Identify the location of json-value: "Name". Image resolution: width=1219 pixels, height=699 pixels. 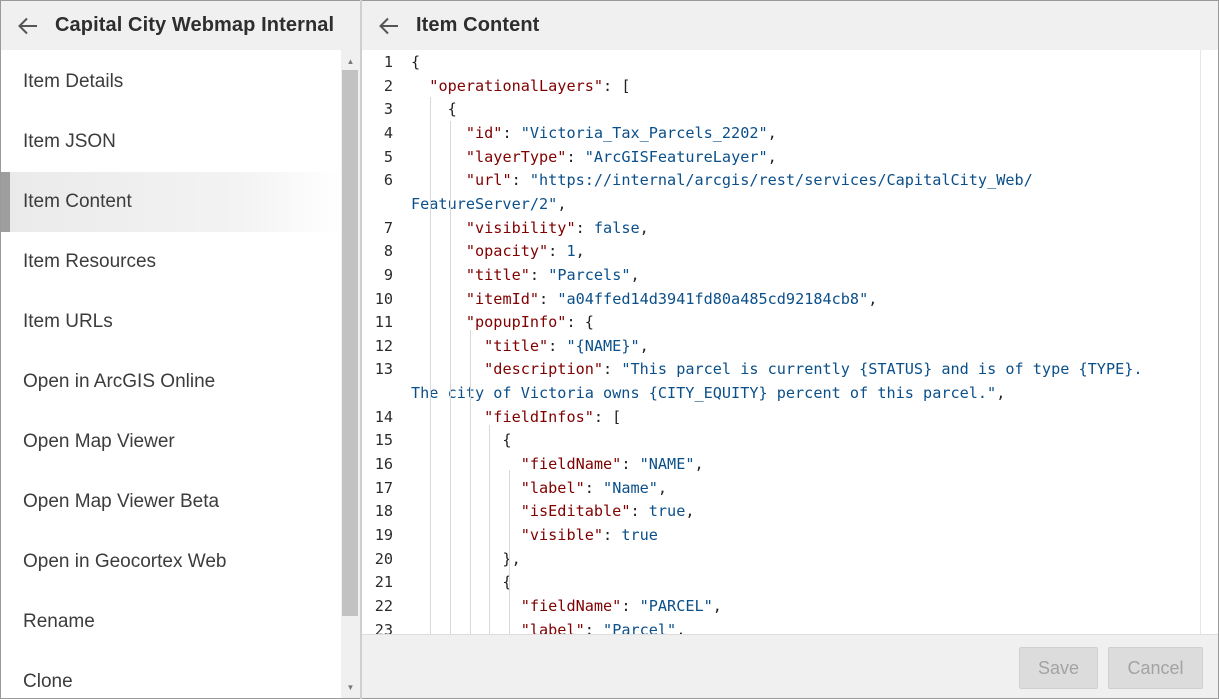
(630, 487).